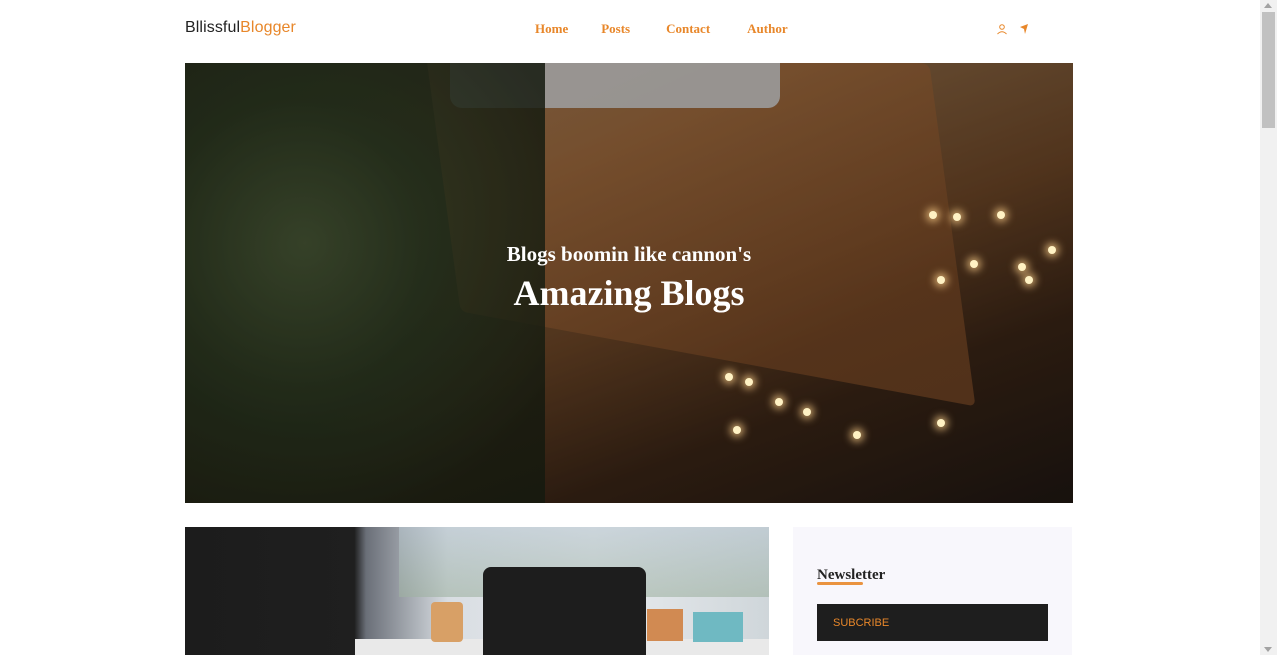  I want to click on scroll-down-arrow-icon, so click(1268, 649).